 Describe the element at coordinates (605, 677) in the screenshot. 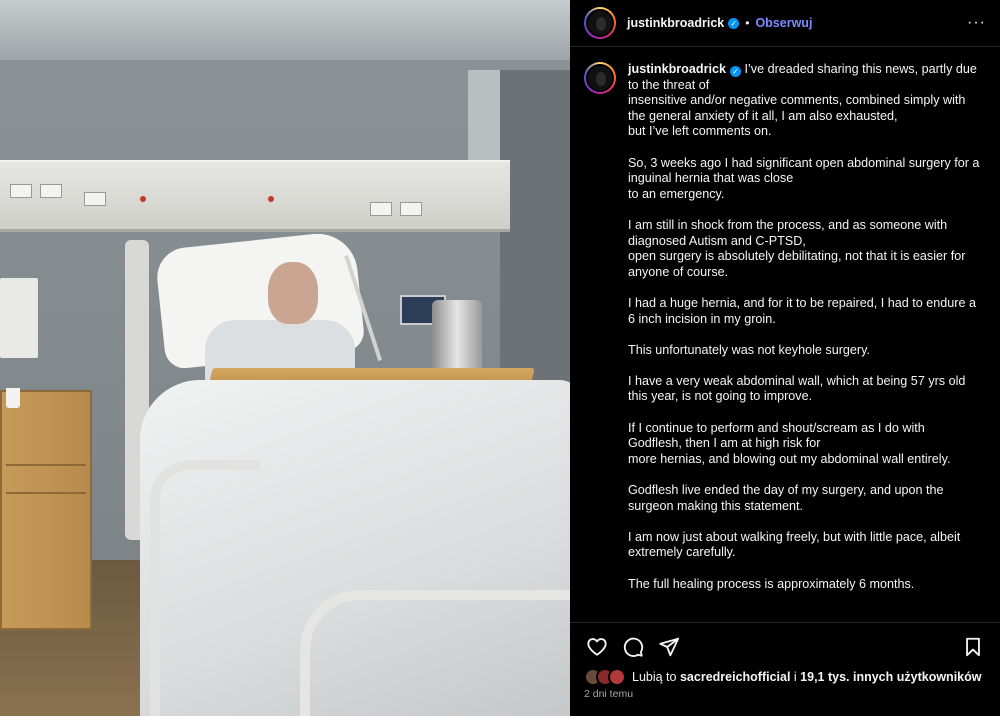

I see `likers-avatars` at that location.